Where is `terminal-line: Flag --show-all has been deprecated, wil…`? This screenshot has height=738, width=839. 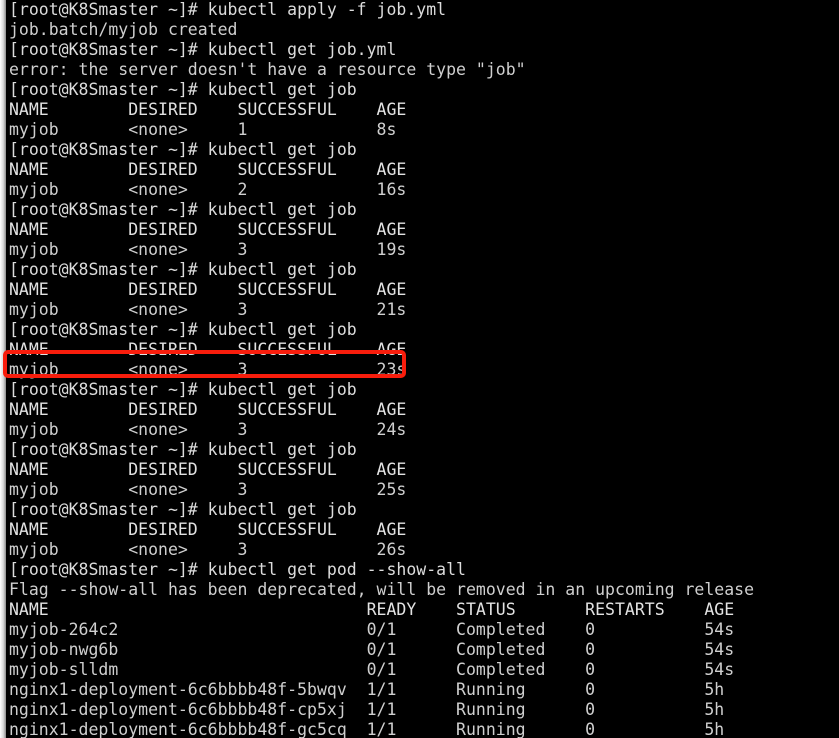 terminal-line: Flag --show-all has been deprecated, wil… is located at coordinates (382, 589).